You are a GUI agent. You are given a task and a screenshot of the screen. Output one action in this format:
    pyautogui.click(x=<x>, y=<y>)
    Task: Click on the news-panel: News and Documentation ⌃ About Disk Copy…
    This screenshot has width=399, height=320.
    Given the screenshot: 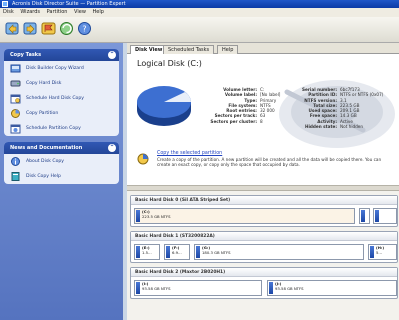 What is the action you would take?
    pyautogui.click(x=61, y=163)
    